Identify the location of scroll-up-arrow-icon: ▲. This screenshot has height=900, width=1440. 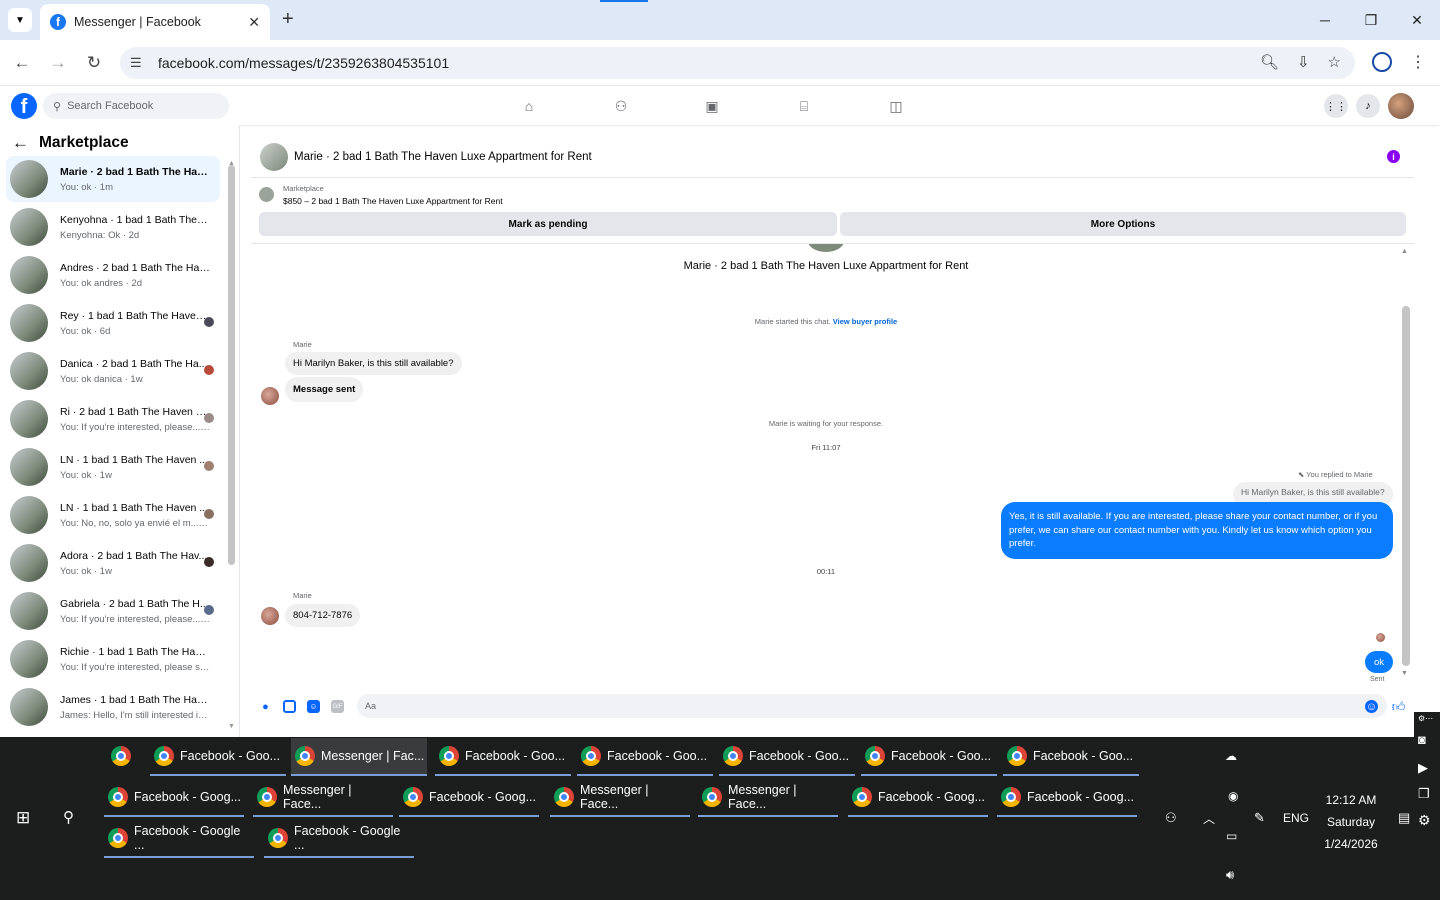
(1404, 251).